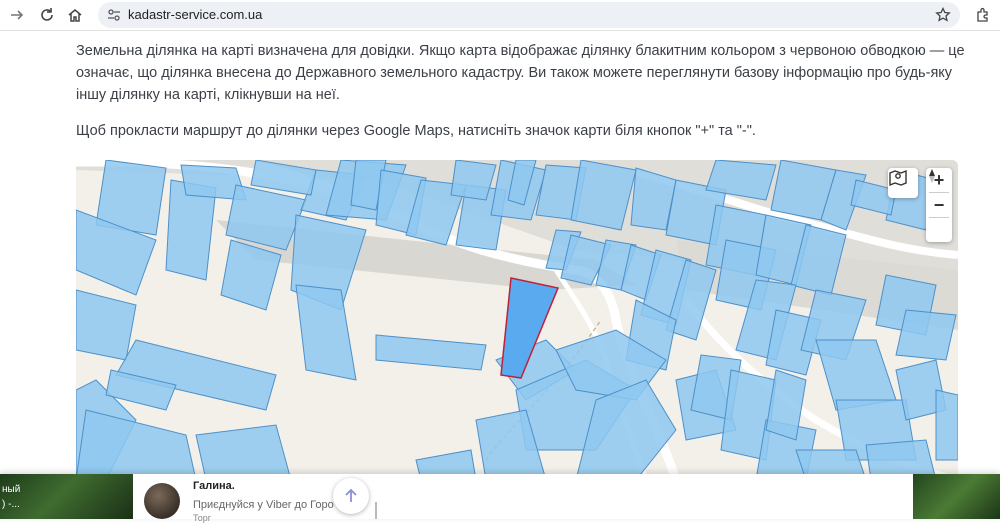  I want to click on browser-toolbar: kadastr-service.com.ua, so click(500, 15).